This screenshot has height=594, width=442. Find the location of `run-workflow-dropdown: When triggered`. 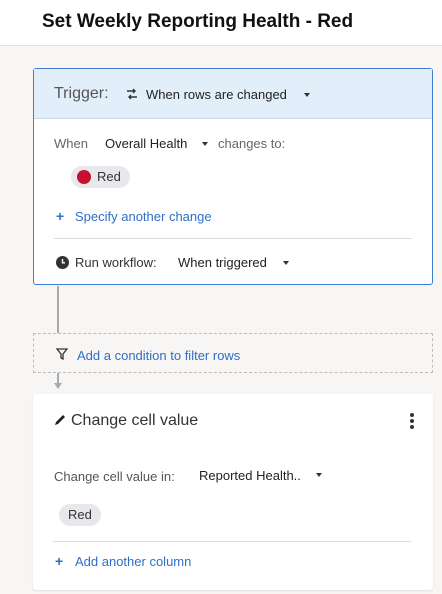

run-workflow-dropdown: When triggered is located at coordinates (222, 262).